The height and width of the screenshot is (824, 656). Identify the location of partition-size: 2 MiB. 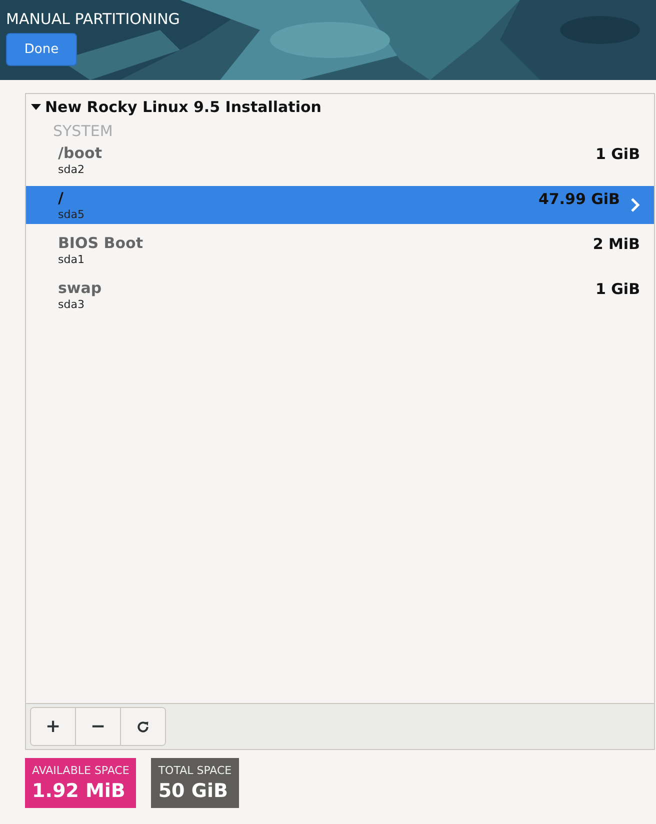
(616, 244).